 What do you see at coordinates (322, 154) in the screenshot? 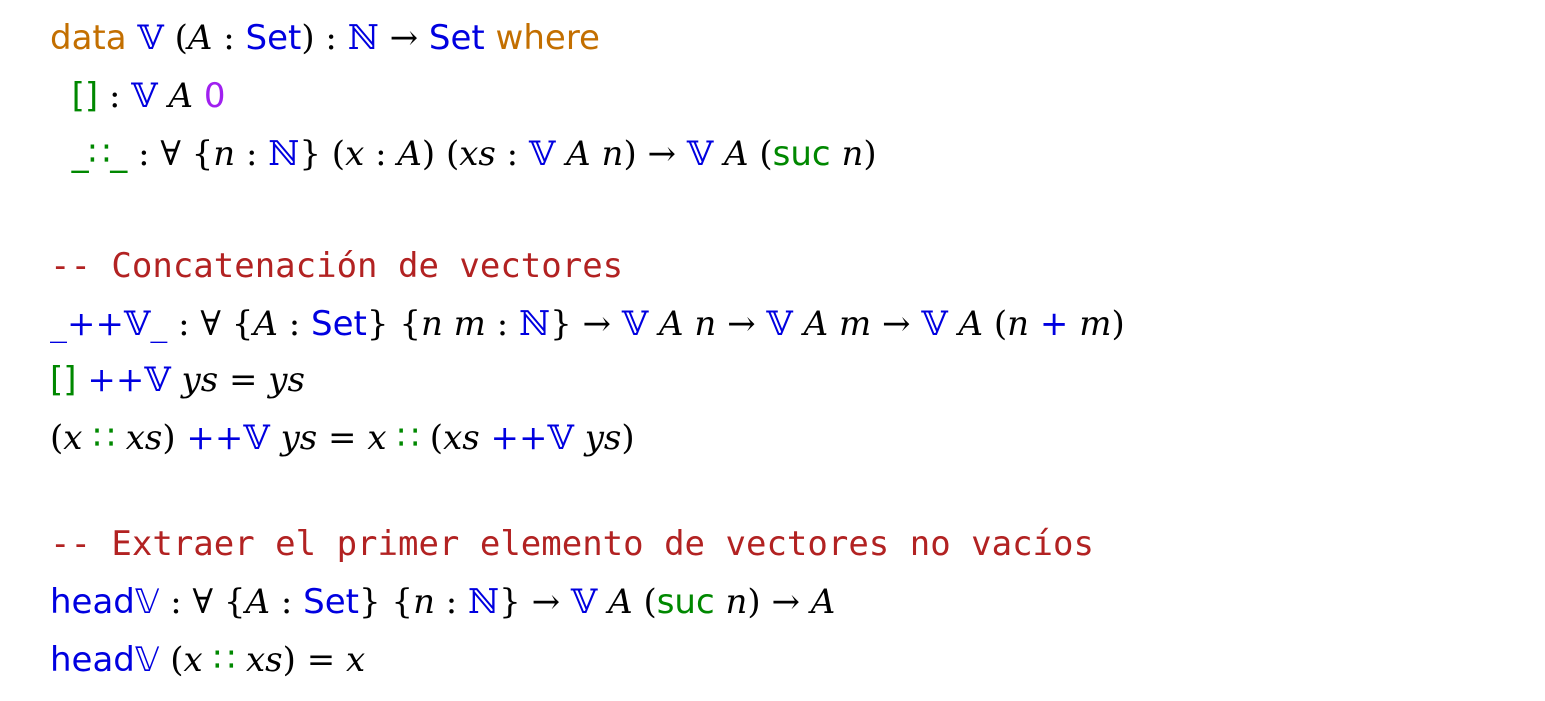
I see `code-token: } (` at bounding box center [322, 154].